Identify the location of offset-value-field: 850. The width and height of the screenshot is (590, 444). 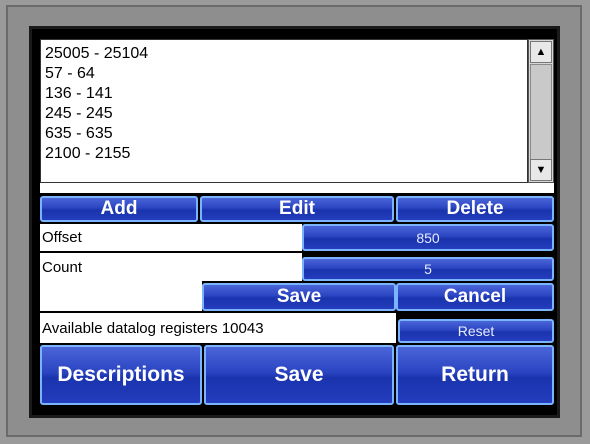
(428, 237).